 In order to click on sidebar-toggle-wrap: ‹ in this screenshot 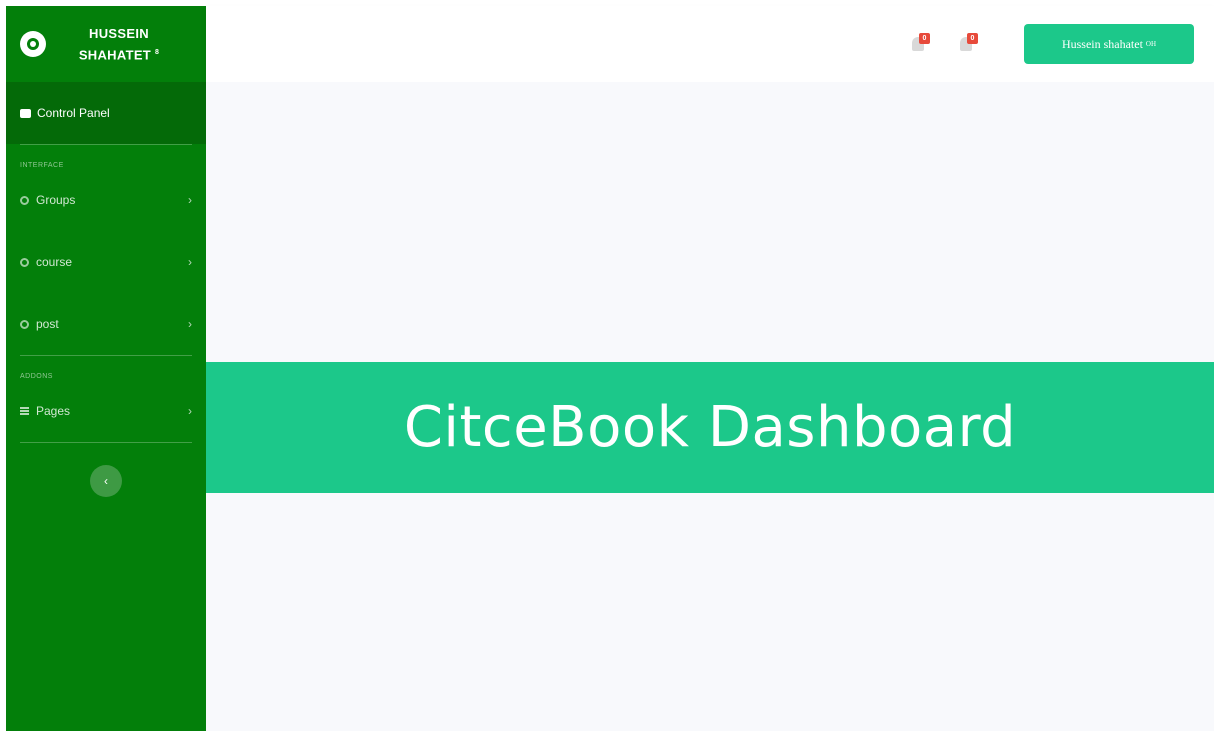, I will do `click(106, 481)`.